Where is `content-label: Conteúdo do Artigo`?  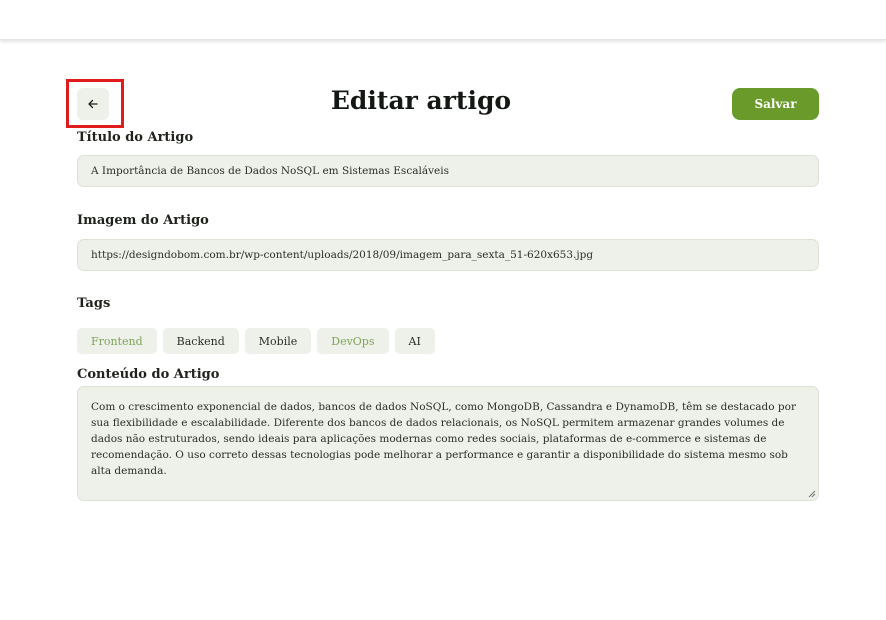
content-label: Conteúdo do Artigo is located at coordinates (148, 374).